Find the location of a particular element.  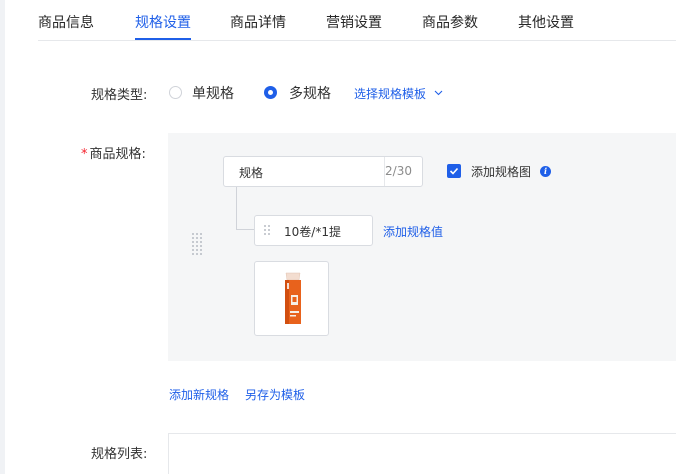

select-template-link: 选择规格模板 is located at coordinates (398, 93).